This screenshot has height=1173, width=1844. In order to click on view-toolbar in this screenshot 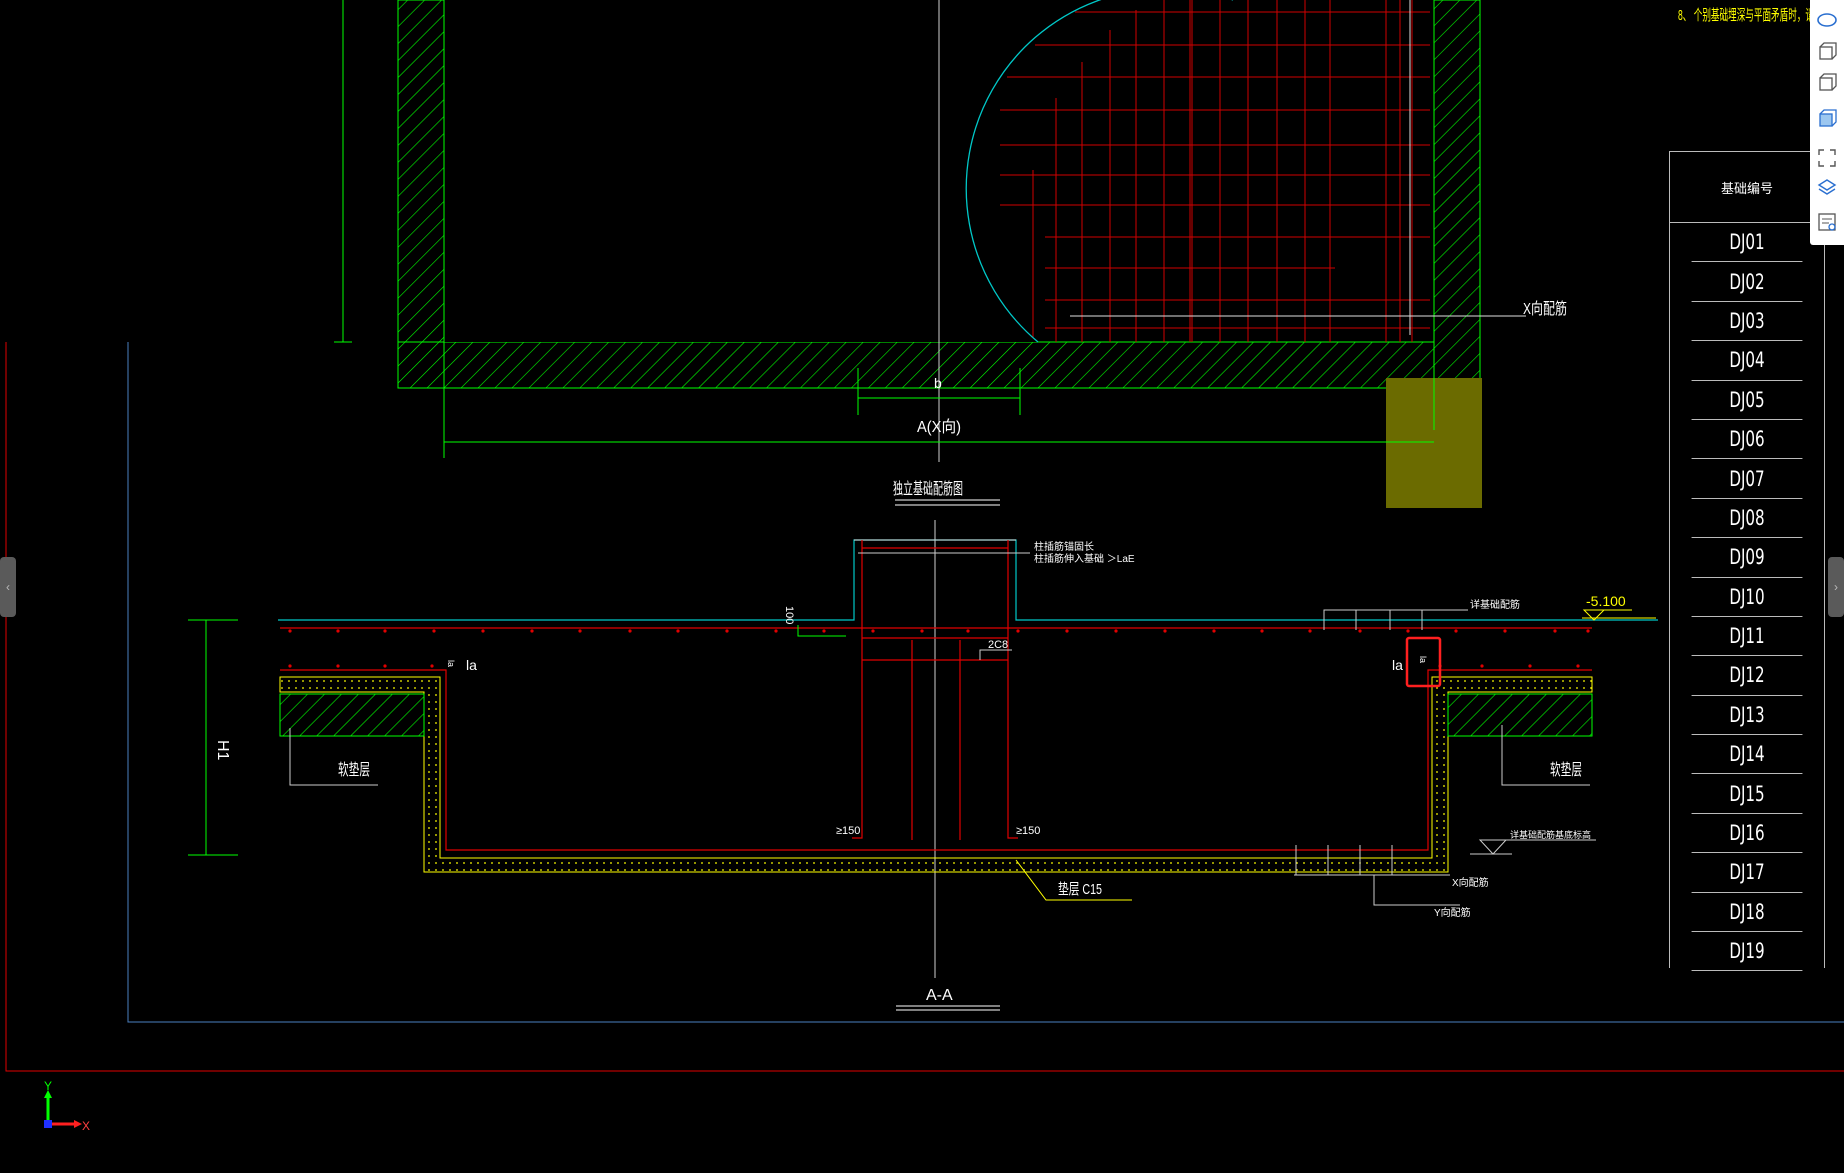, I will do `click(1827, 122)`.